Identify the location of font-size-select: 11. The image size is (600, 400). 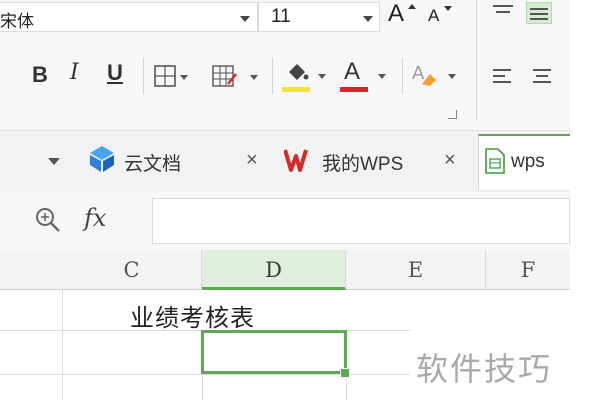
(319, 17).